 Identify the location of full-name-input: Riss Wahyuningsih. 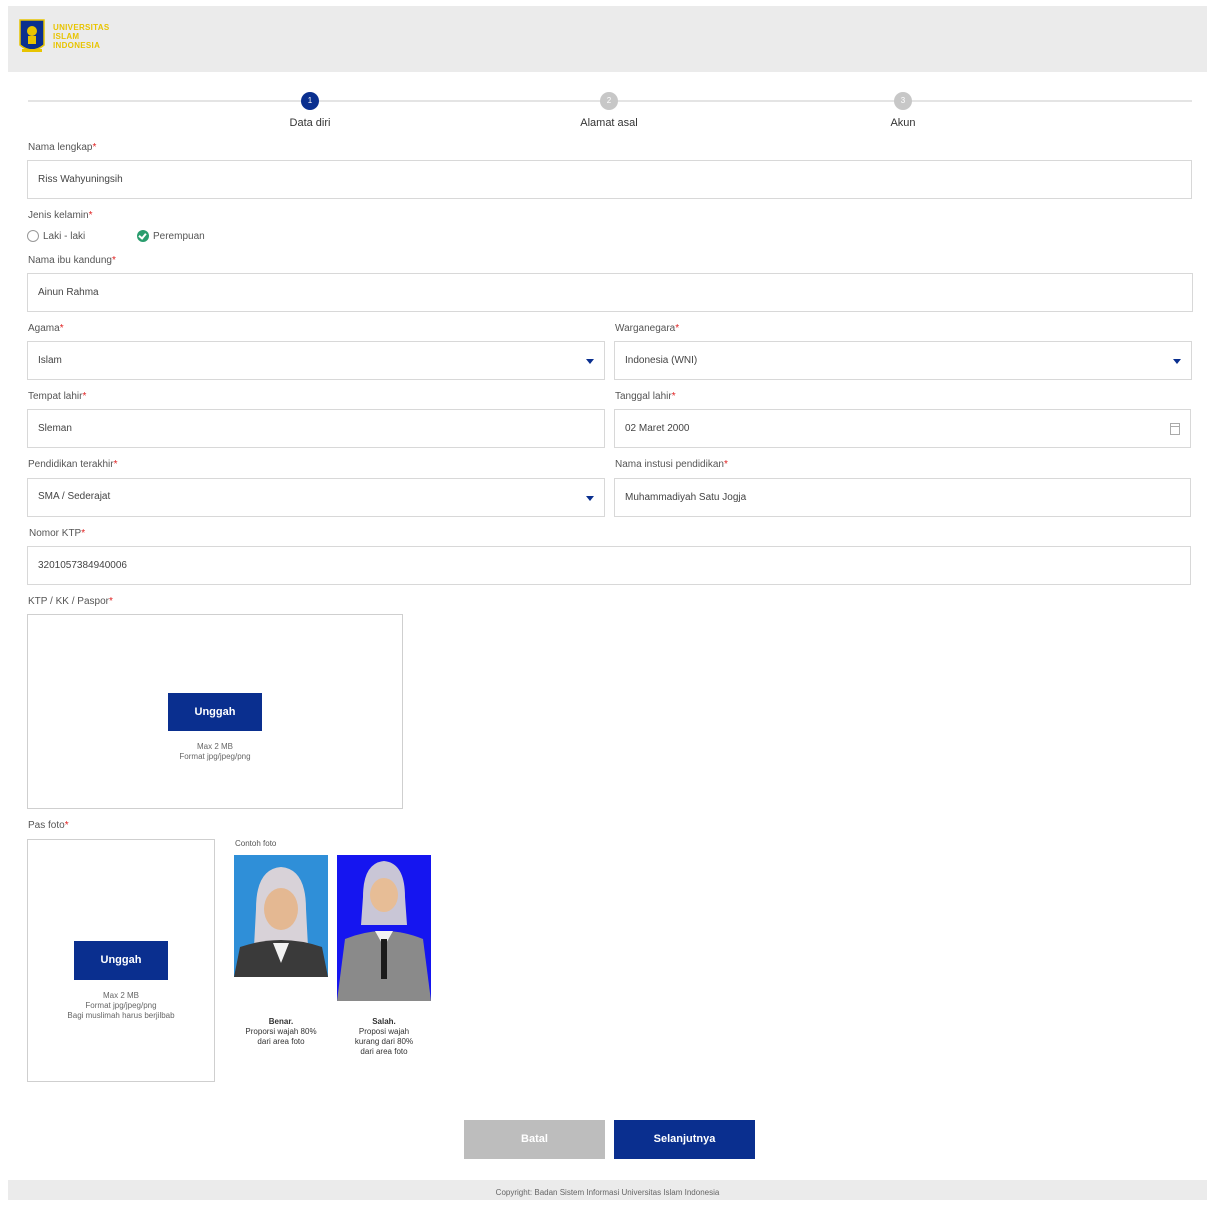
(609, 179).